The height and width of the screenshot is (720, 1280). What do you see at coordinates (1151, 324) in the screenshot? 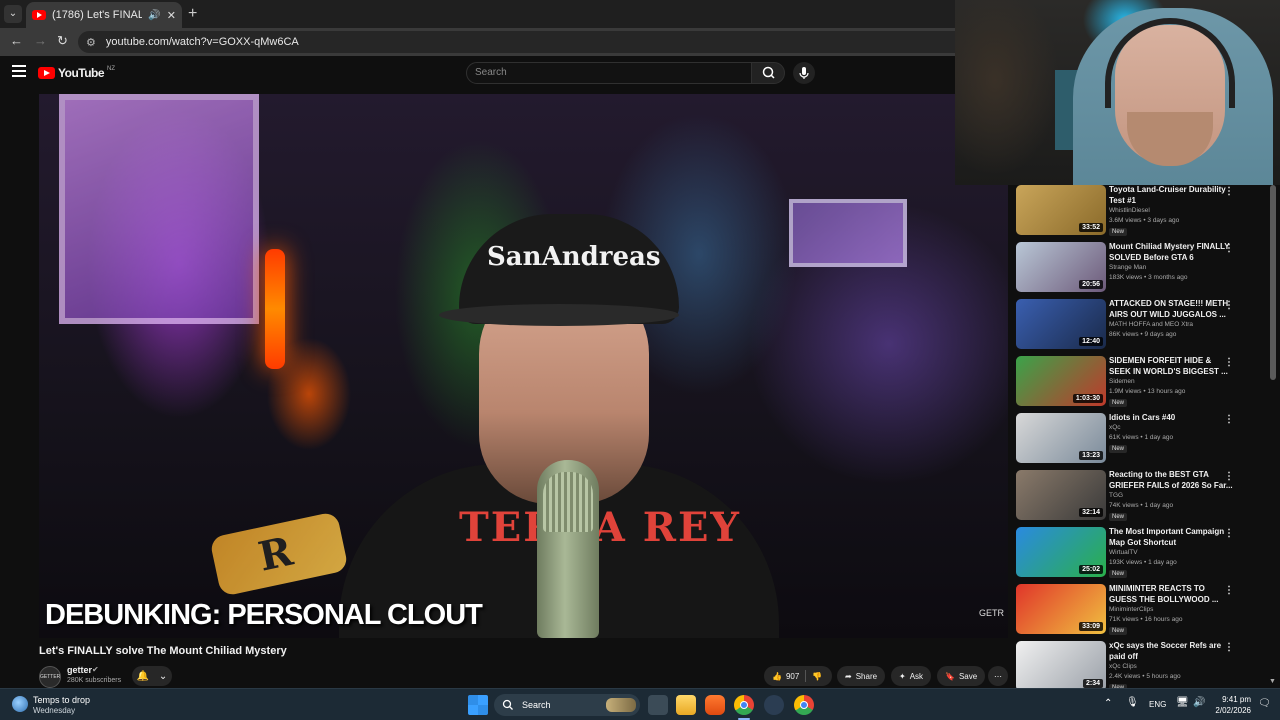
I see `recommended-channel-name: MATH HOFFA and MEO Xtra` at bounding box center [1151, 324].